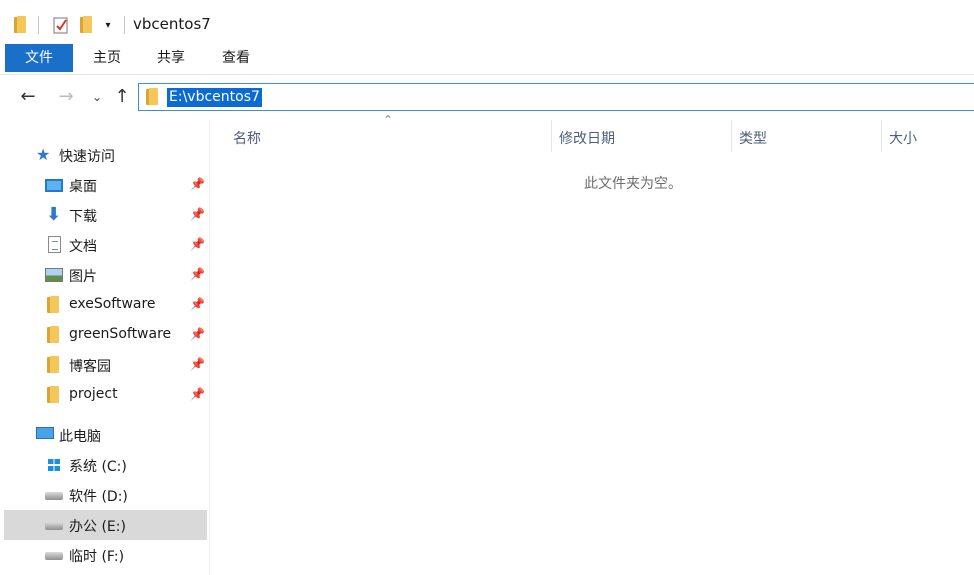  Describe the element at coordinates (66, 97) in the screenshot. I see `forward-arrow-icon: →` at that location.